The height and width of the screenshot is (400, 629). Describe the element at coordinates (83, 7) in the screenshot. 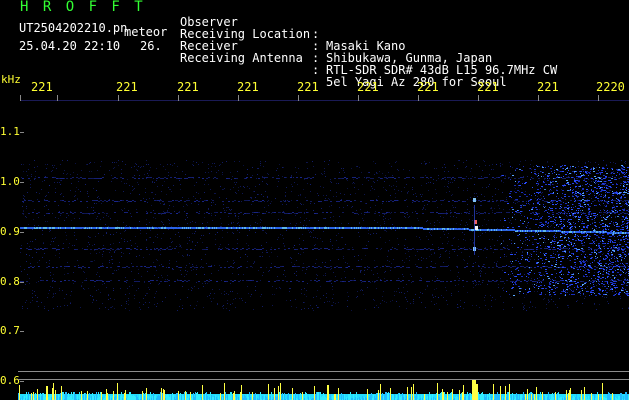

I see `logo-title: H R O F F T` at that location.